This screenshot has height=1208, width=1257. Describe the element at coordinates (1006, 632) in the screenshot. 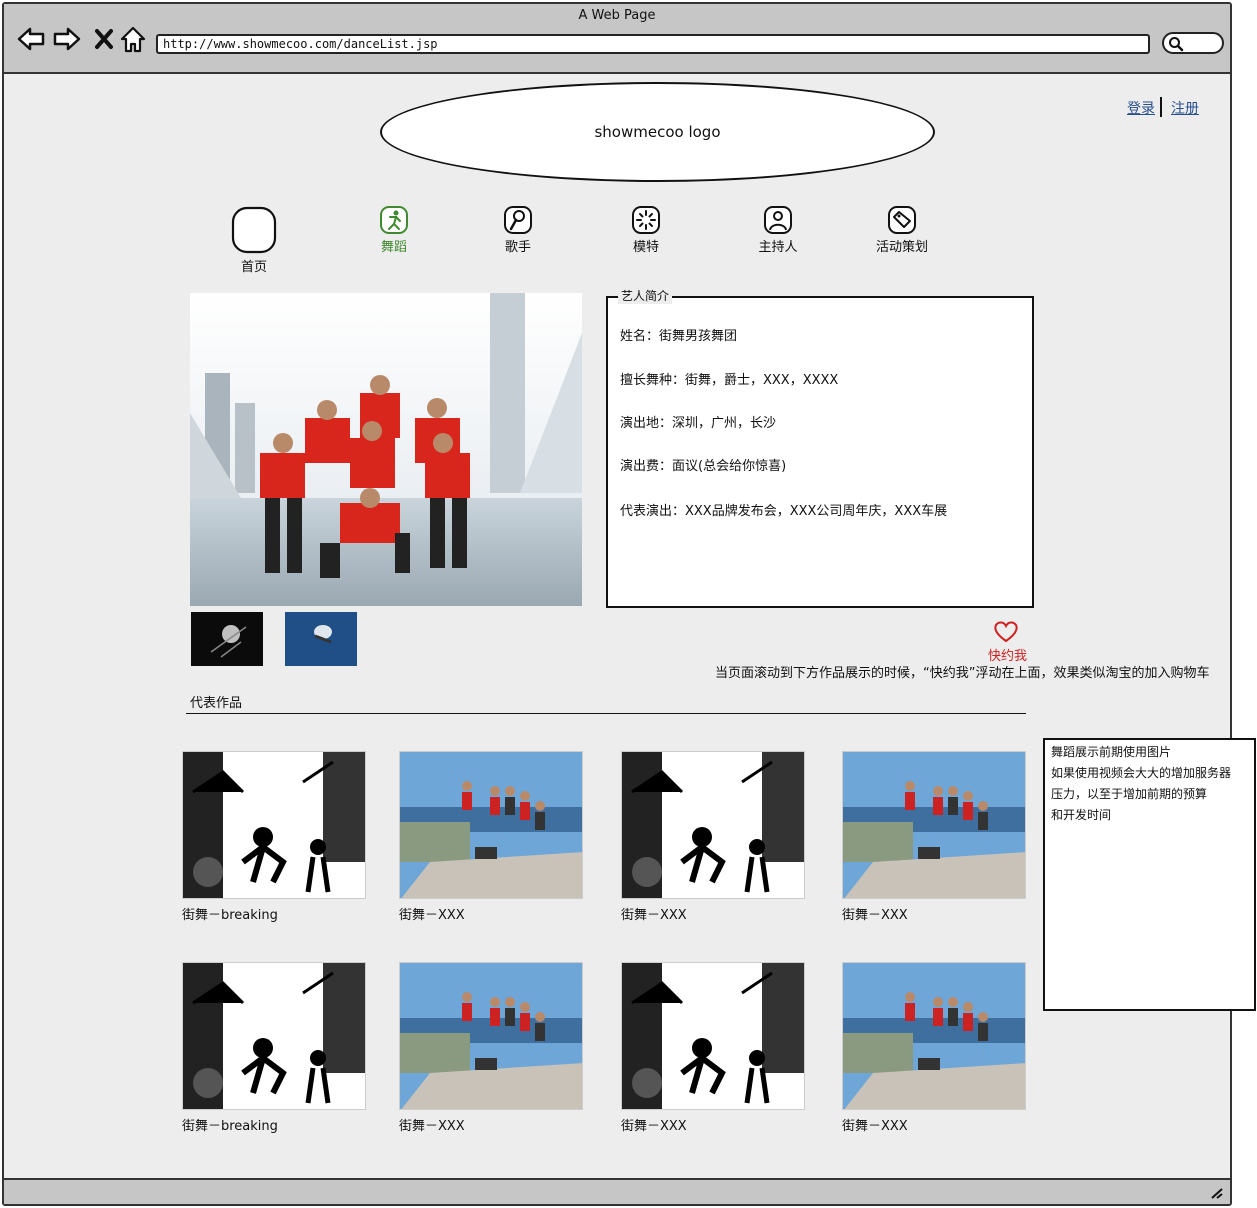

I see `heart-icon` at that location.